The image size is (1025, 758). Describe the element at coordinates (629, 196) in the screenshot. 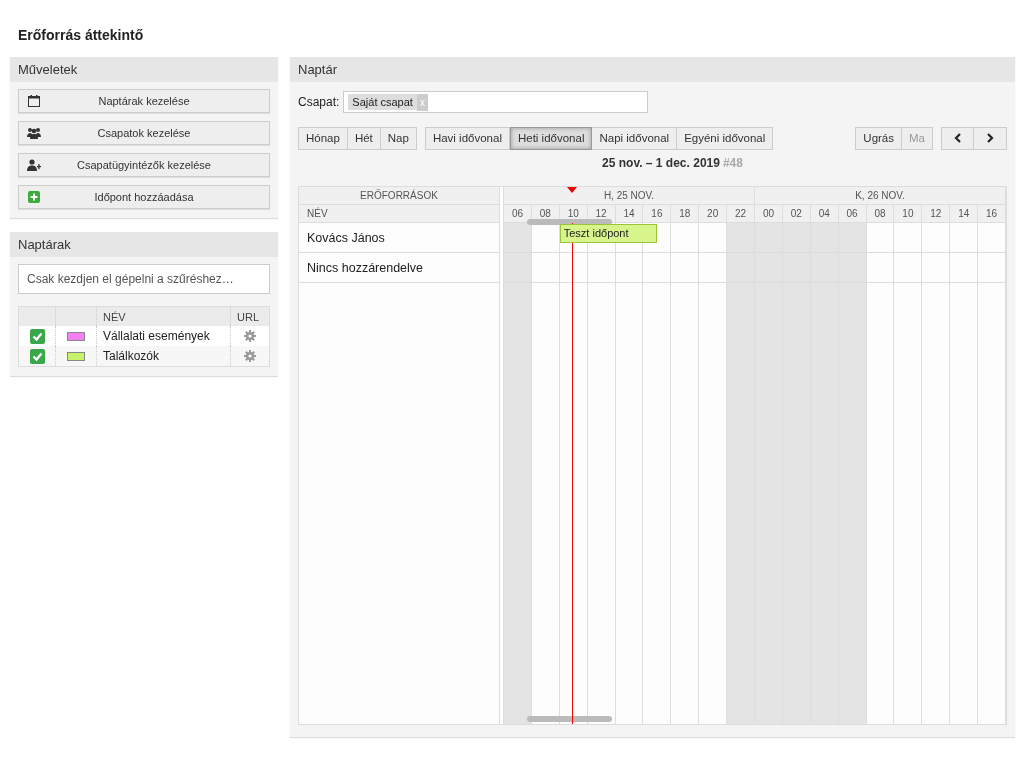

I see `day-header: H, 25 NOV.` at that location.